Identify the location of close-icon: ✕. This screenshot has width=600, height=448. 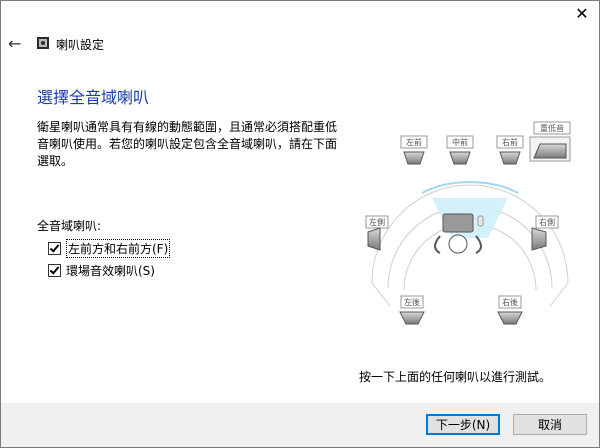
(582, 14).